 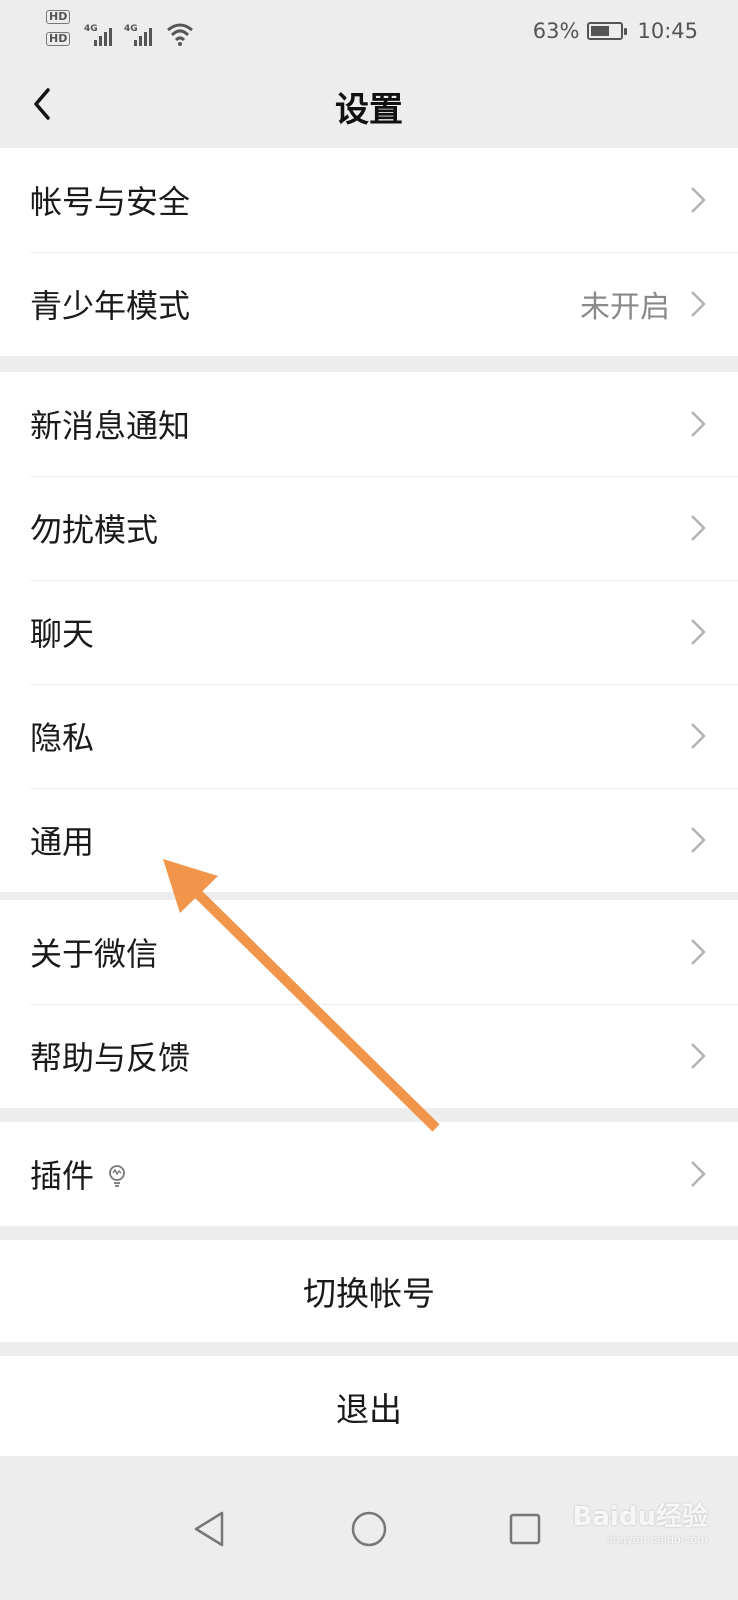 I want to click on settings-item-about-wechat: 关于微信, so click(x=369, y=952).